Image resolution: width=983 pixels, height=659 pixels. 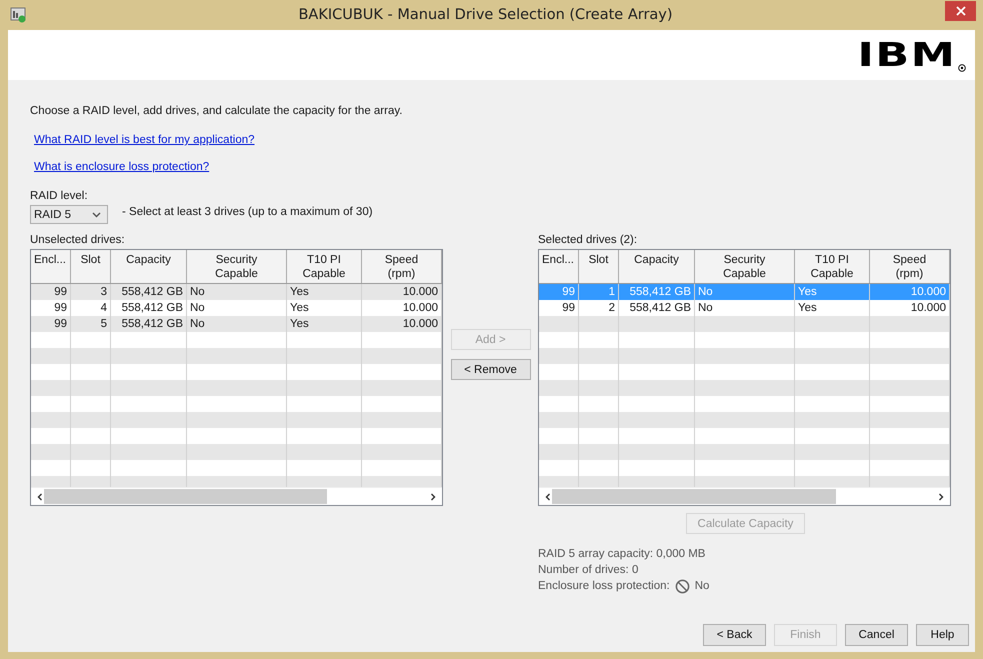 I want to click on table-cell: 5, so click(x=91, y=324).